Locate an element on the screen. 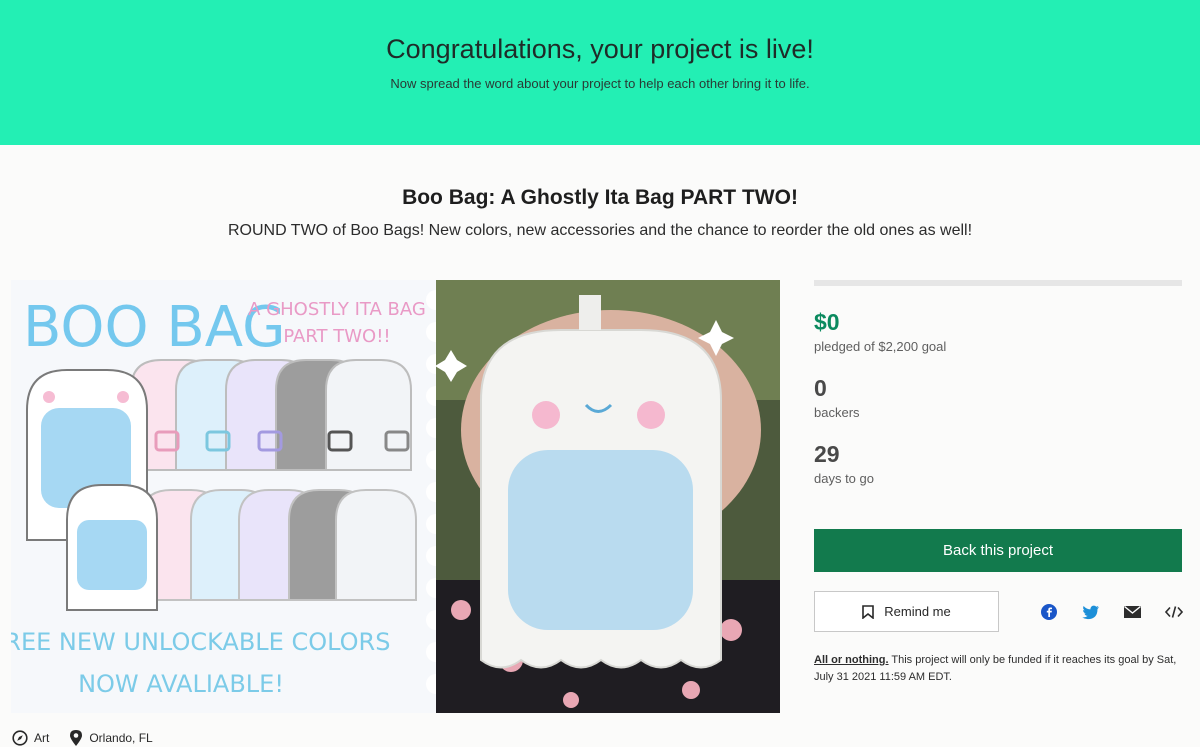 The image size is (1200, 747). backers-label: backers is located at coordinates (837, 412).